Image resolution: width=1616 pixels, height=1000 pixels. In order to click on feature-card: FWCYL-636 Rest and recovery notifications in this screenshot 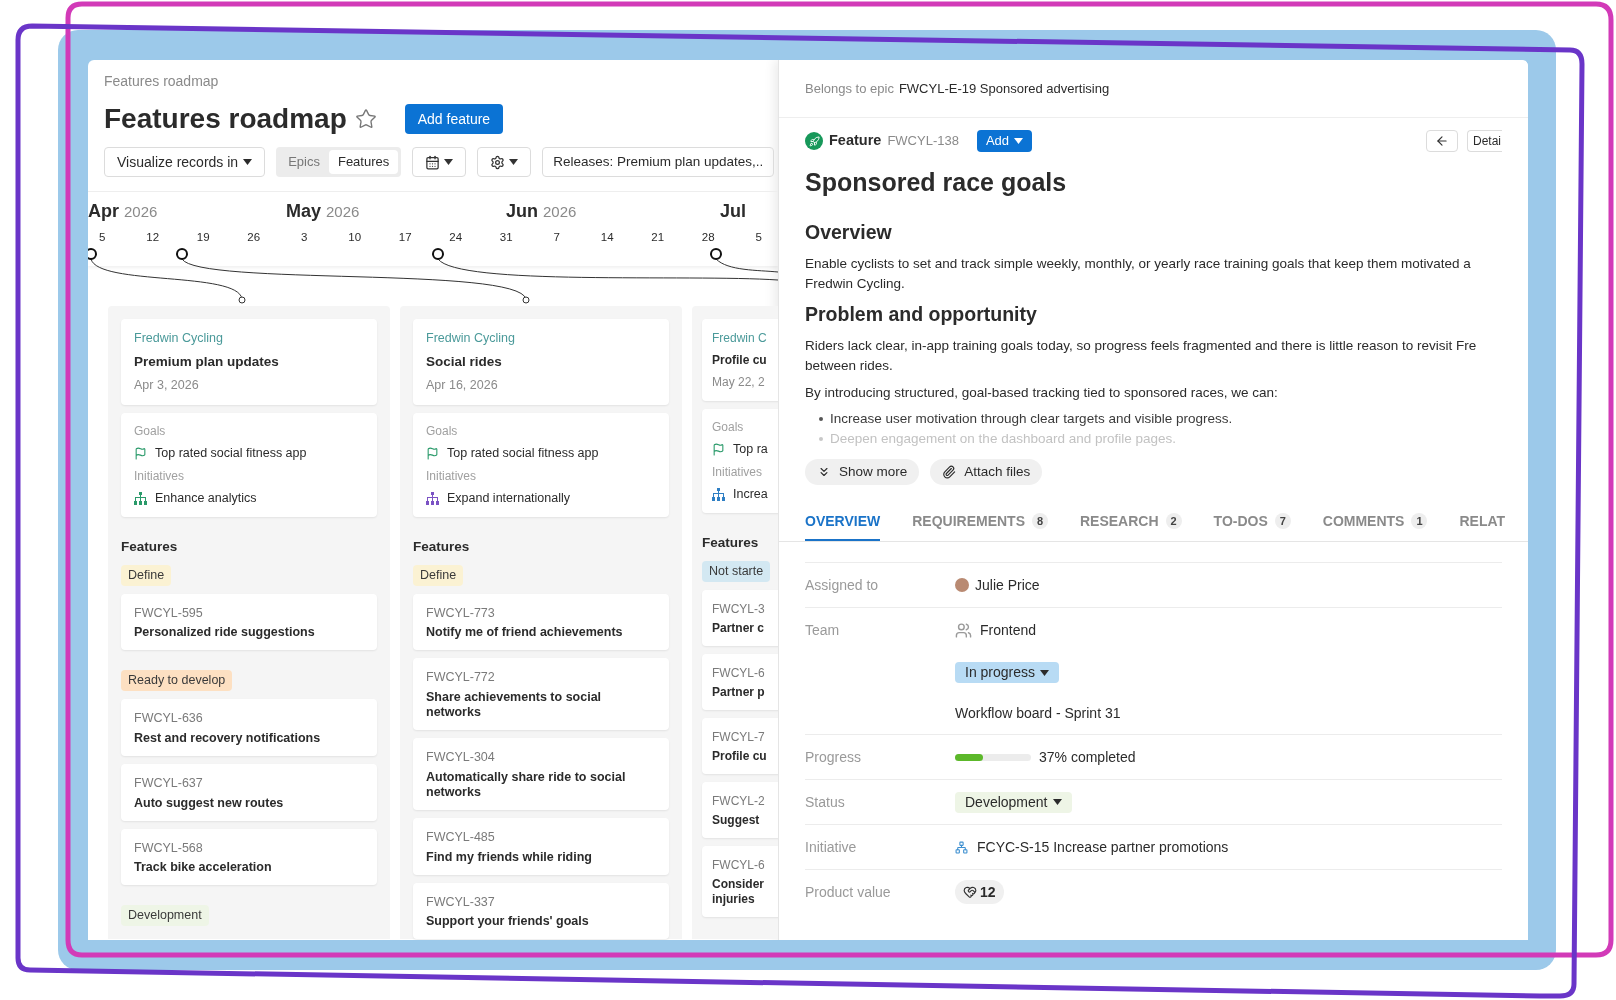, I will do `click(249, 727)`.